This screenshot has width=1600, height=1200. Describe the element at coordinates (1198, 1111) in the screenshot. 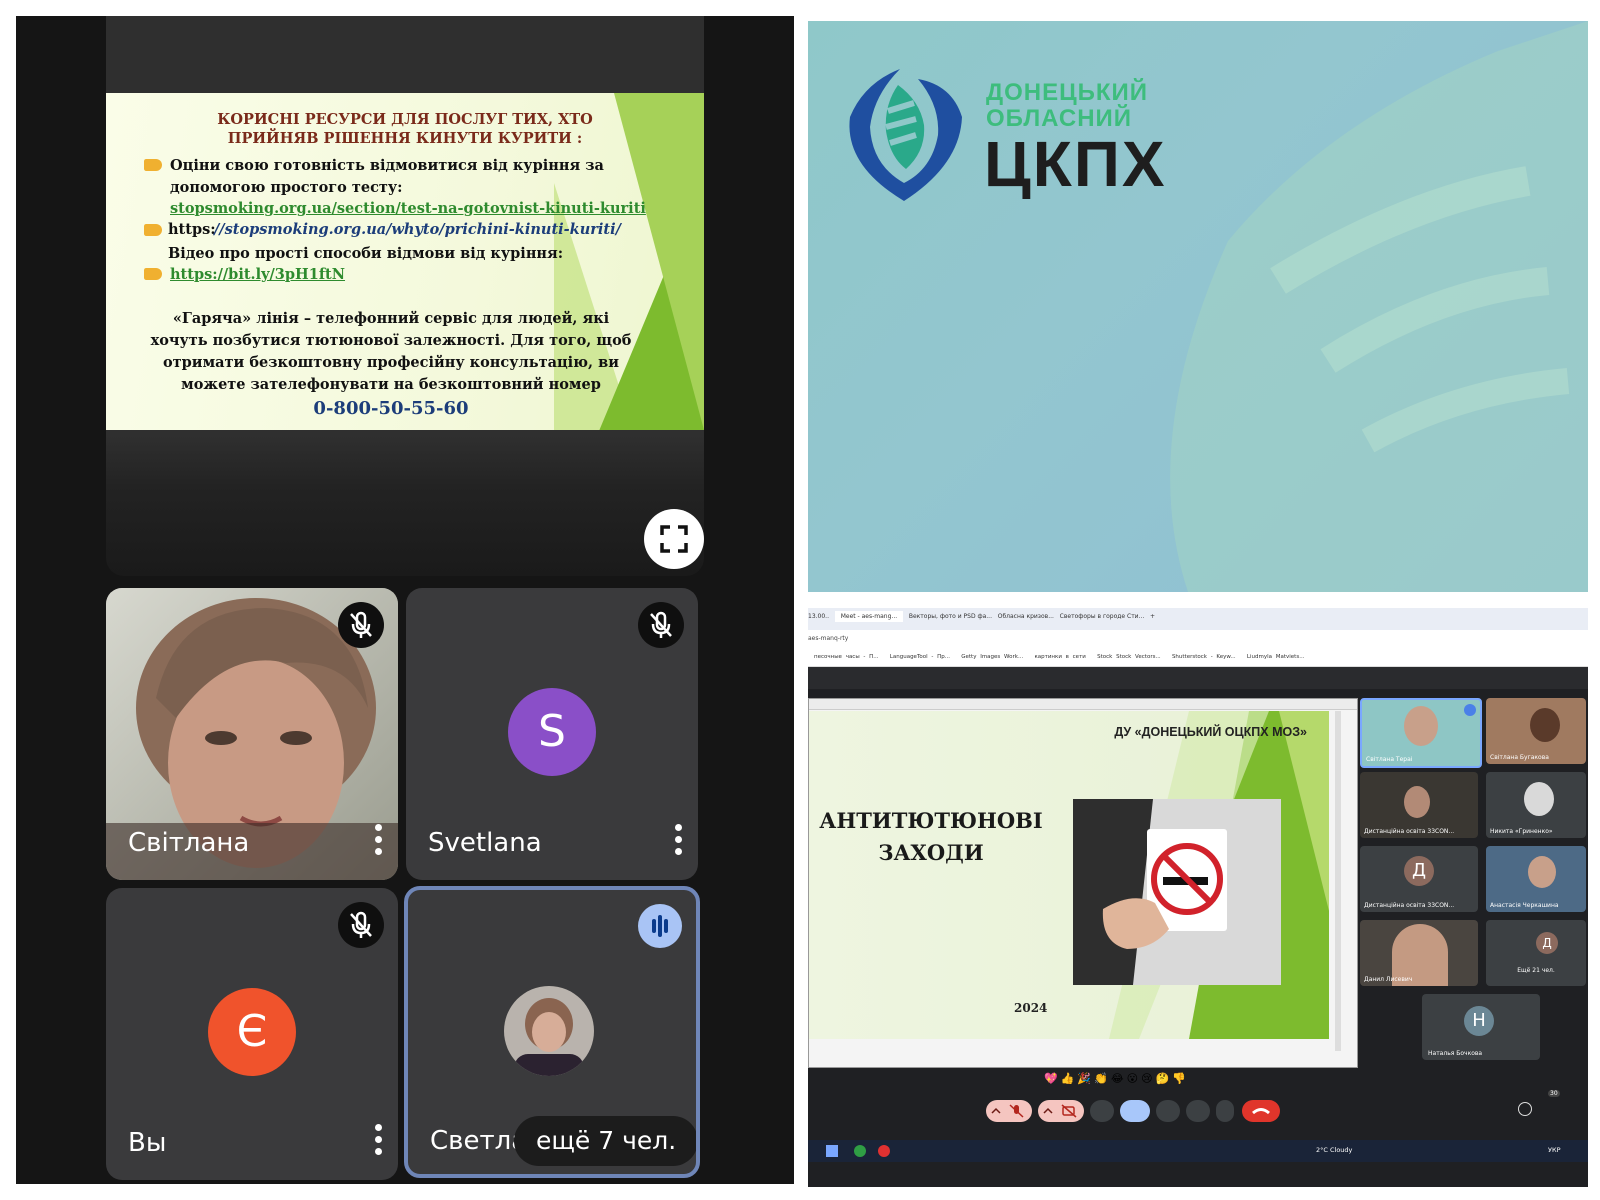

I see `raise-hand-icon` at that location.